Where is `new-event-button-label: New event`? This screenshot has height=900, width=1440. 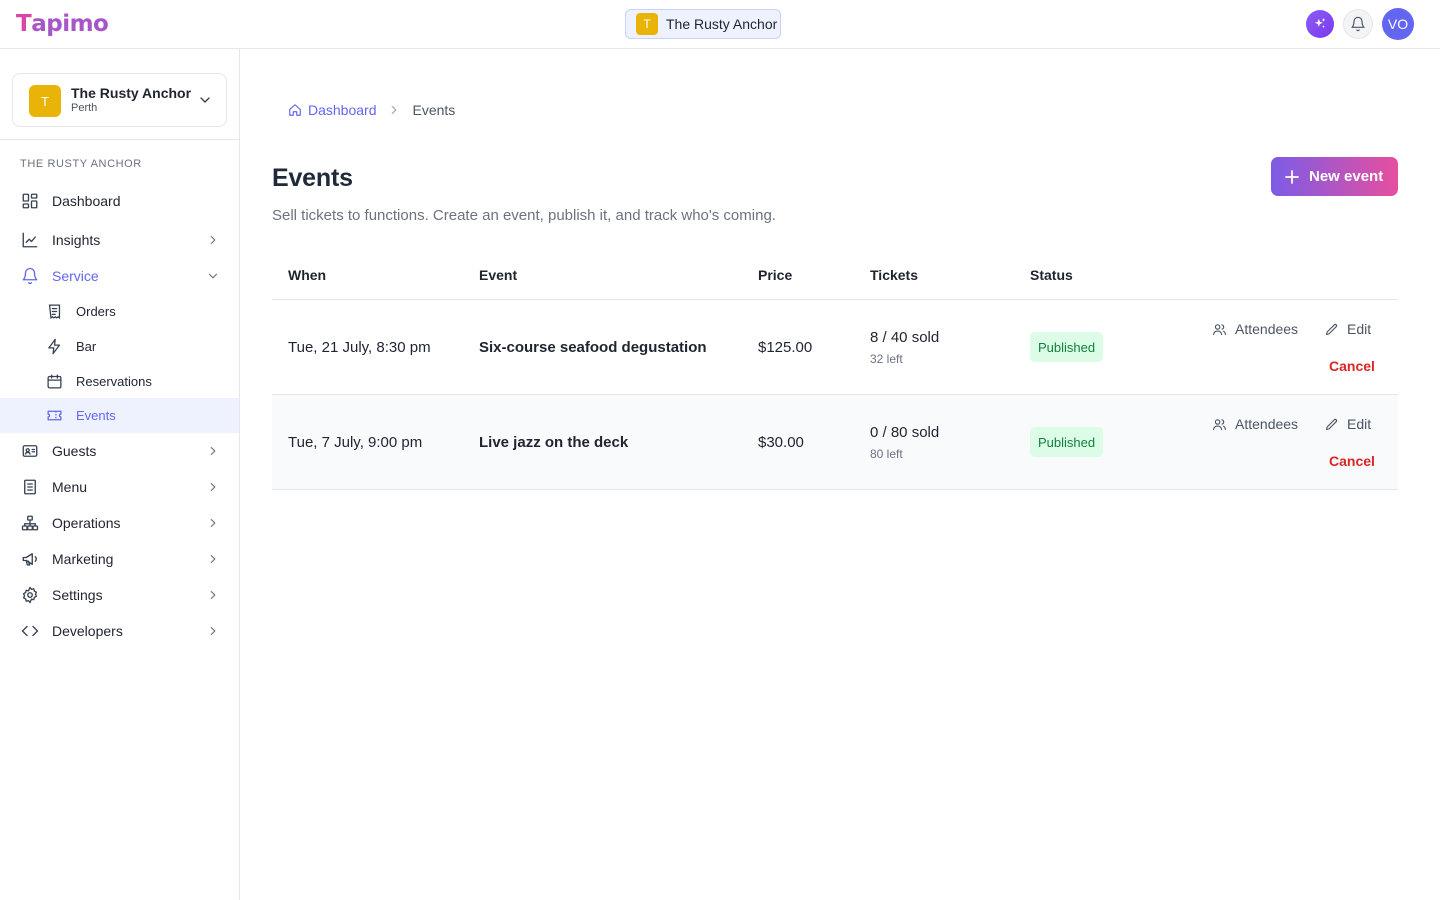 new-event-button-label: New event is located at coordinates (1346, 176).